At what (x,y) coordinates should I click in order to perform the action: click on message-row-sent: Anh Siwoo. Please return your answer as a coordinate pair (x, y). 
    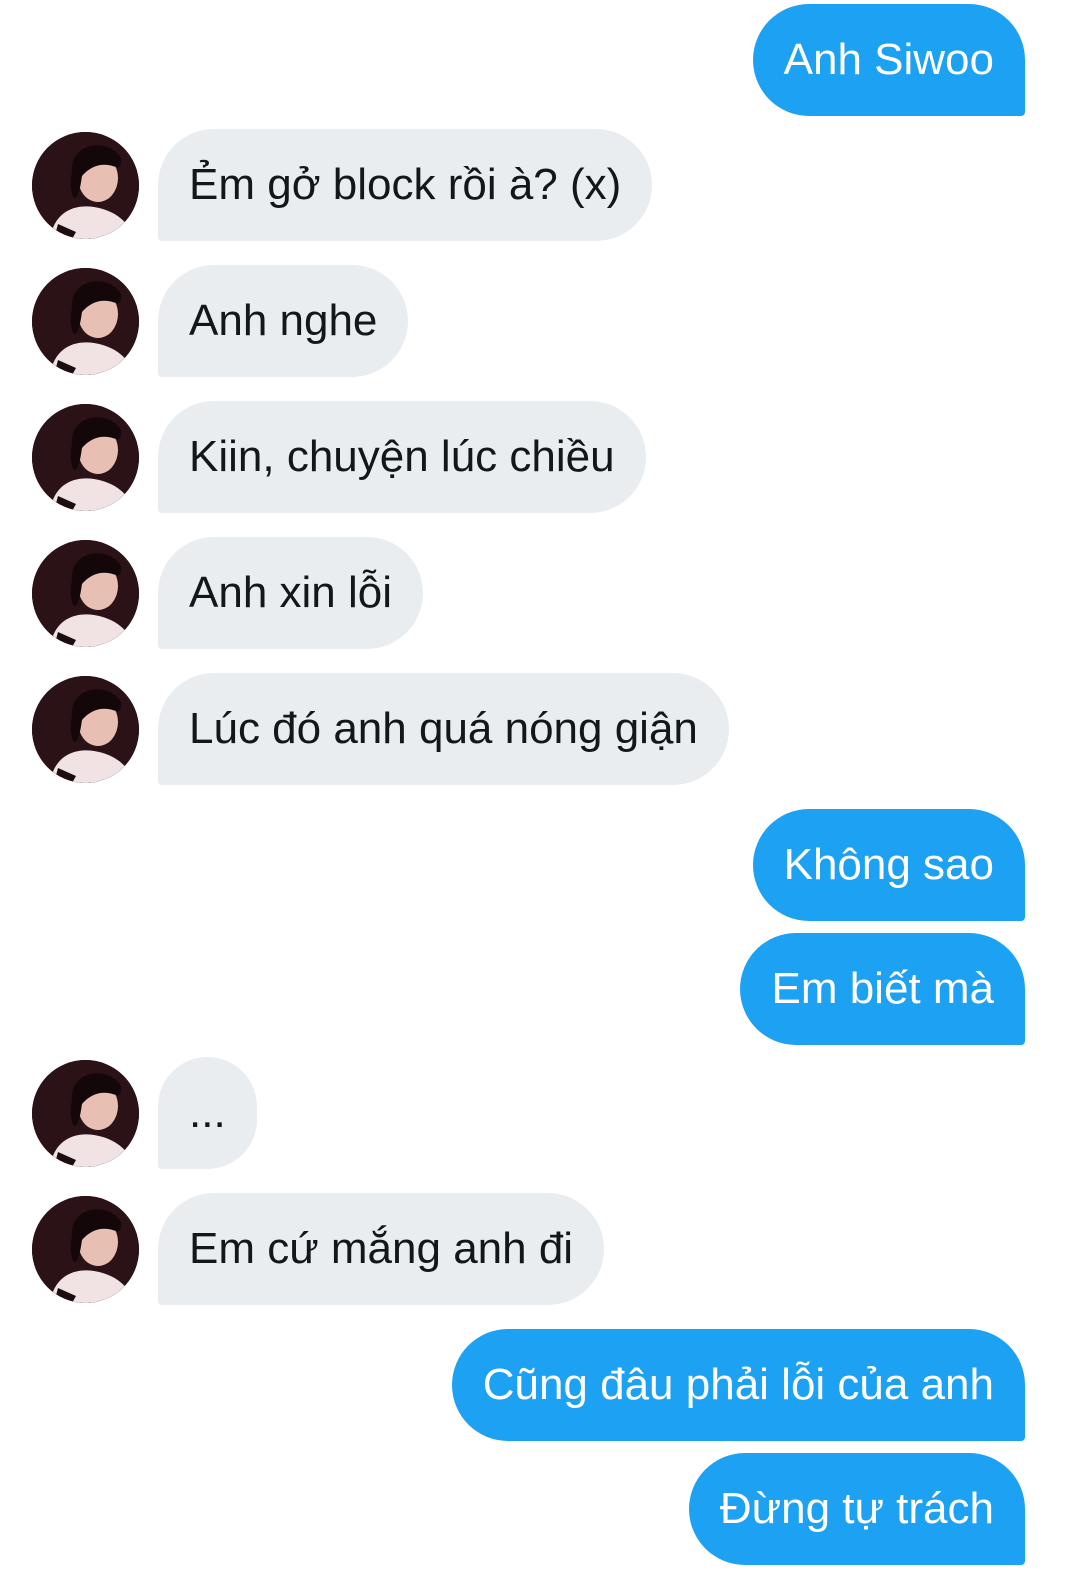
    Looking at the image, I should click on (537, 60).